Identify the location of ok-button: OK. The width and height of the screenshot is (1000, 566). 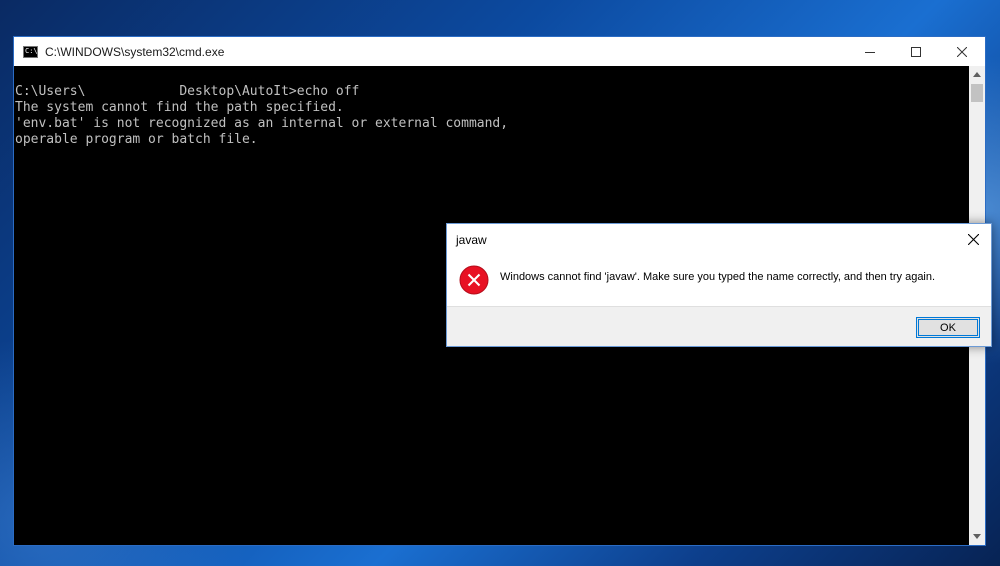
(948, 327).